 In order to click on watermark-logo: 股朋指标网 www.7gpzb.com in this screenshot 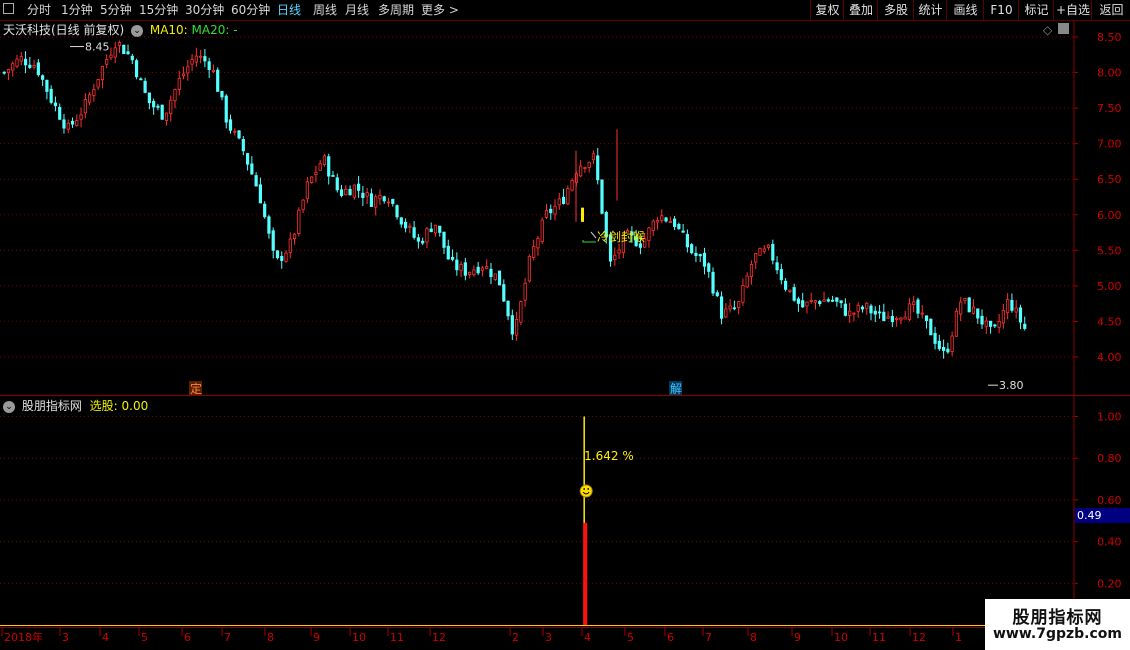, I will do `click(1057, 624)`.